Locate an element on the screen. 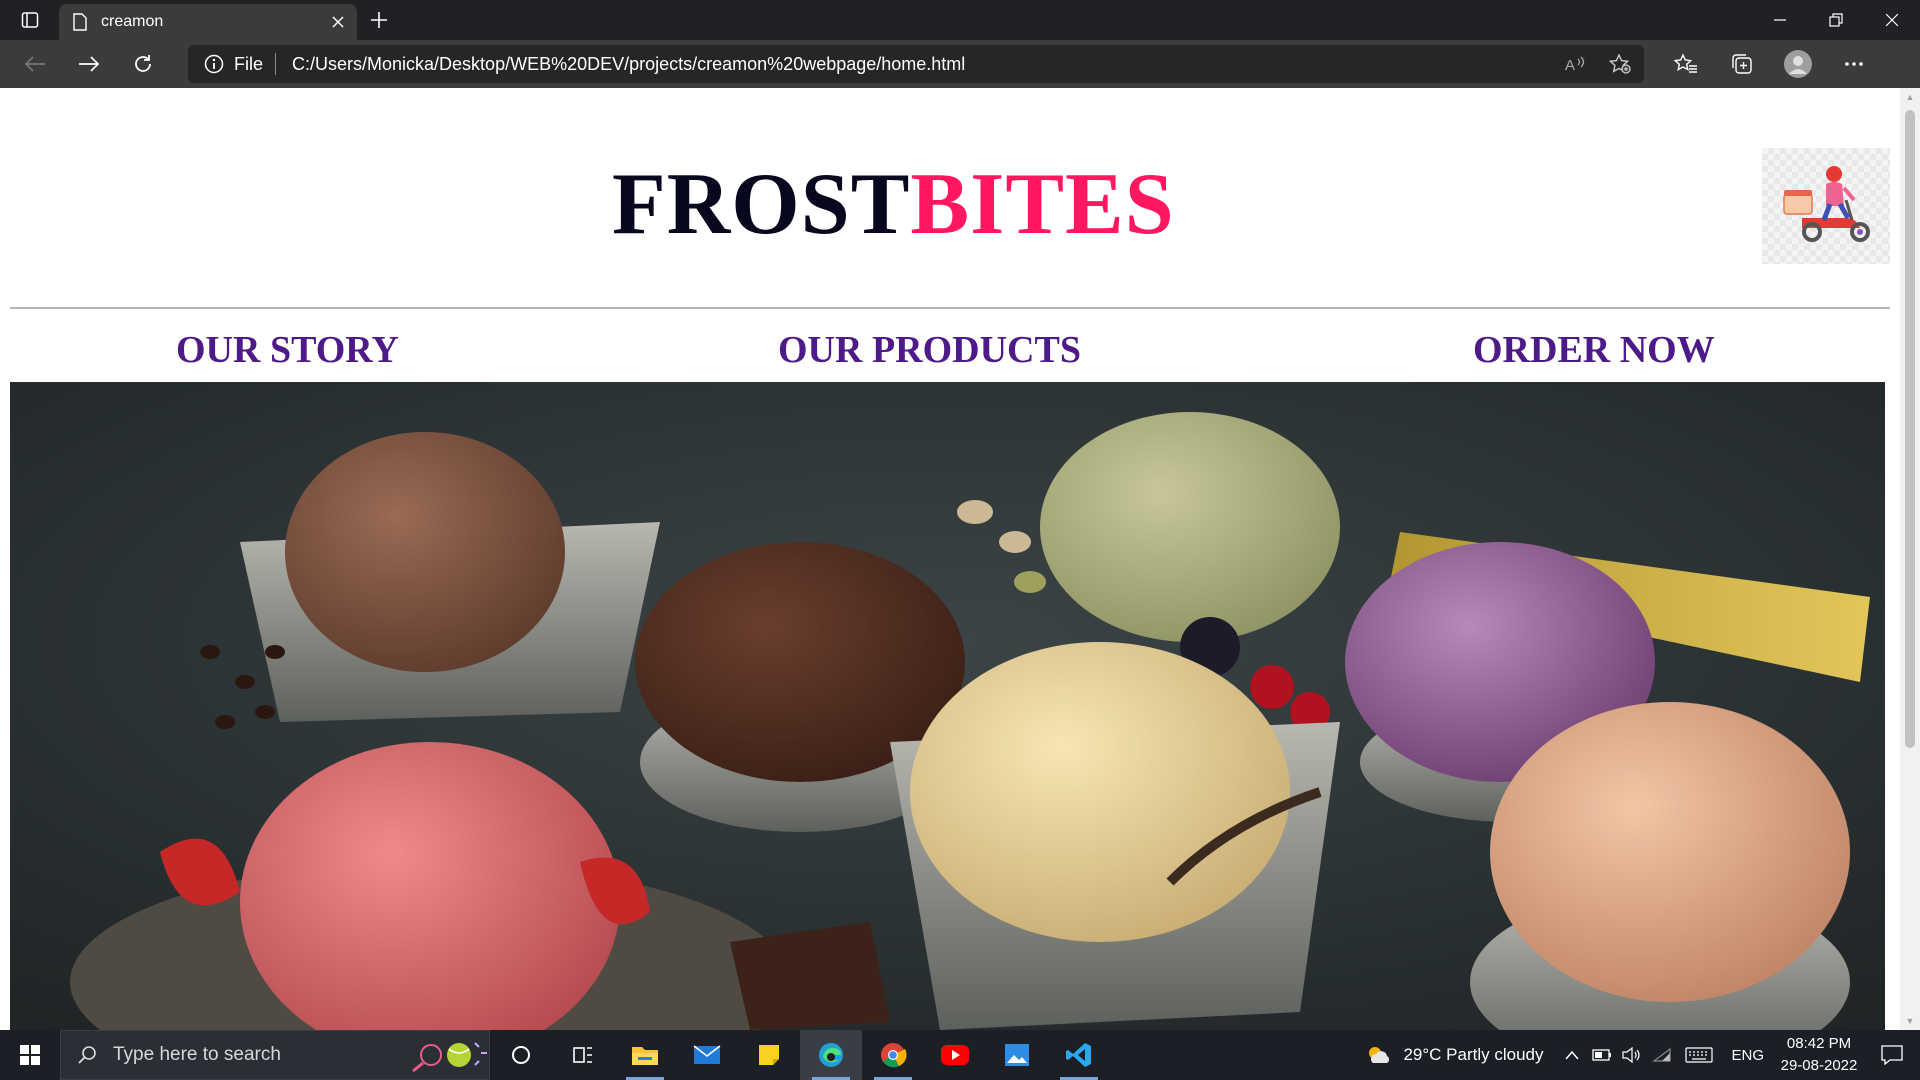 The width and height of the screenshot is (1920, 1080). edge-browser-button is located at coordinates (831, 1055).